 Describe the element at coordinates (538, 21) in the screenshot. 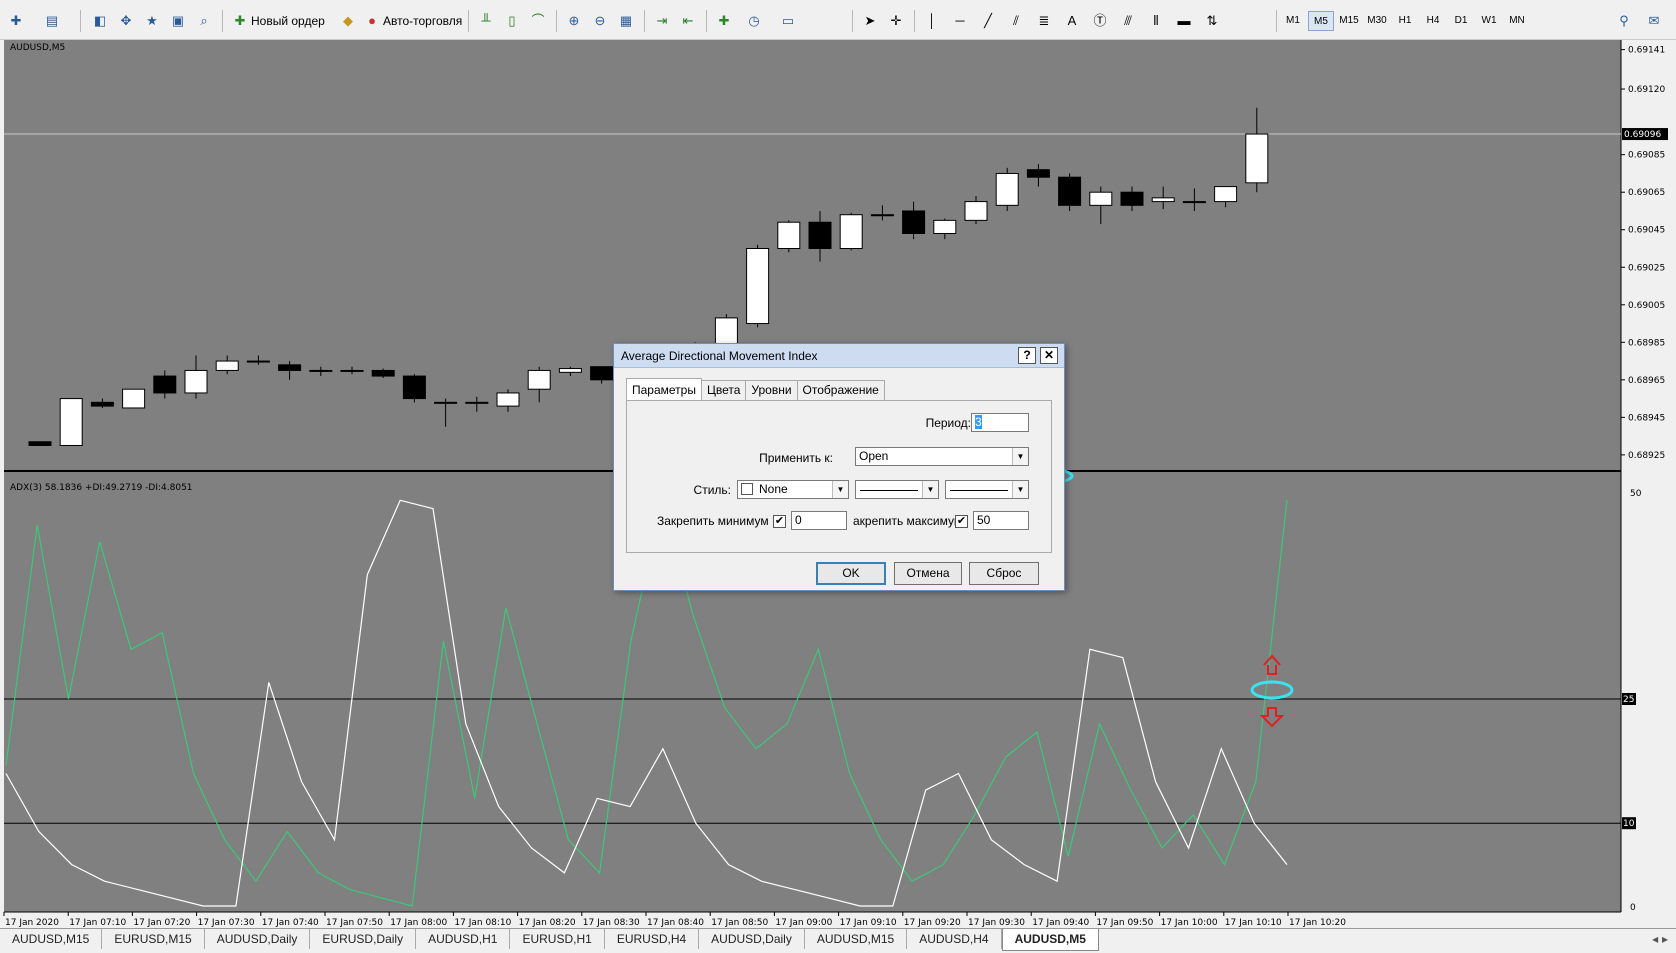

I see `line-chart-icon: ⌒` at that location.